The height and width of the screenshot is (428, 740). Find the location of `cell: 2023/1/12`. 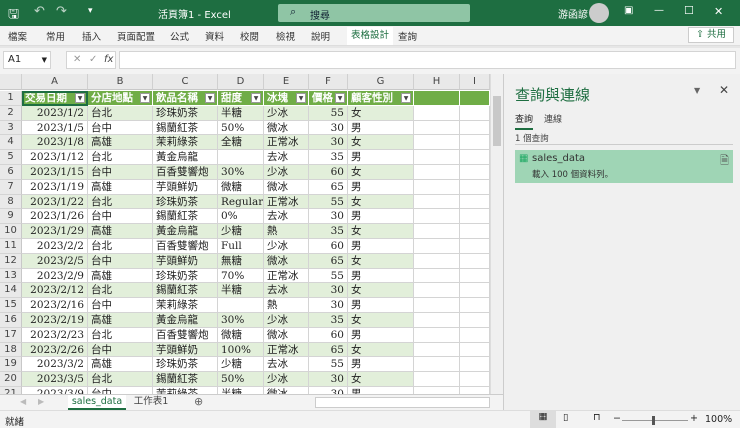

cell: 2023/1/12 is located at coordinates (55, 157).